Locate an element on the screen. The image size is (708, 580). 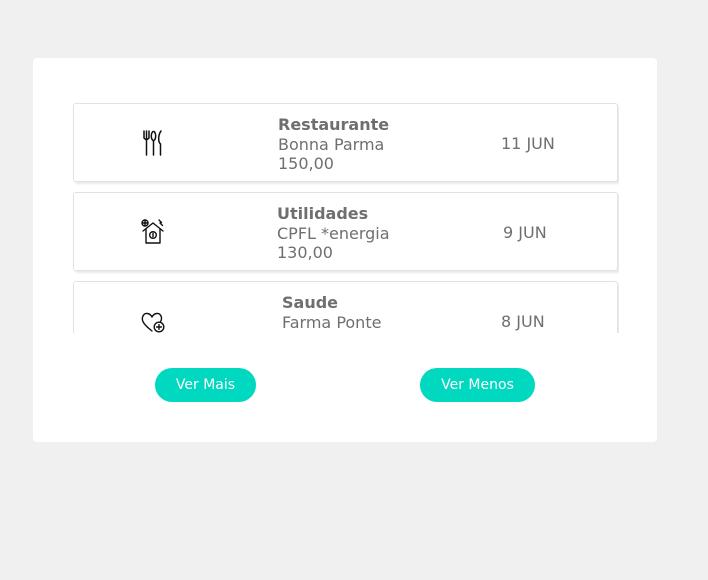
heart-health-icon is located at coordinates (153, 320).